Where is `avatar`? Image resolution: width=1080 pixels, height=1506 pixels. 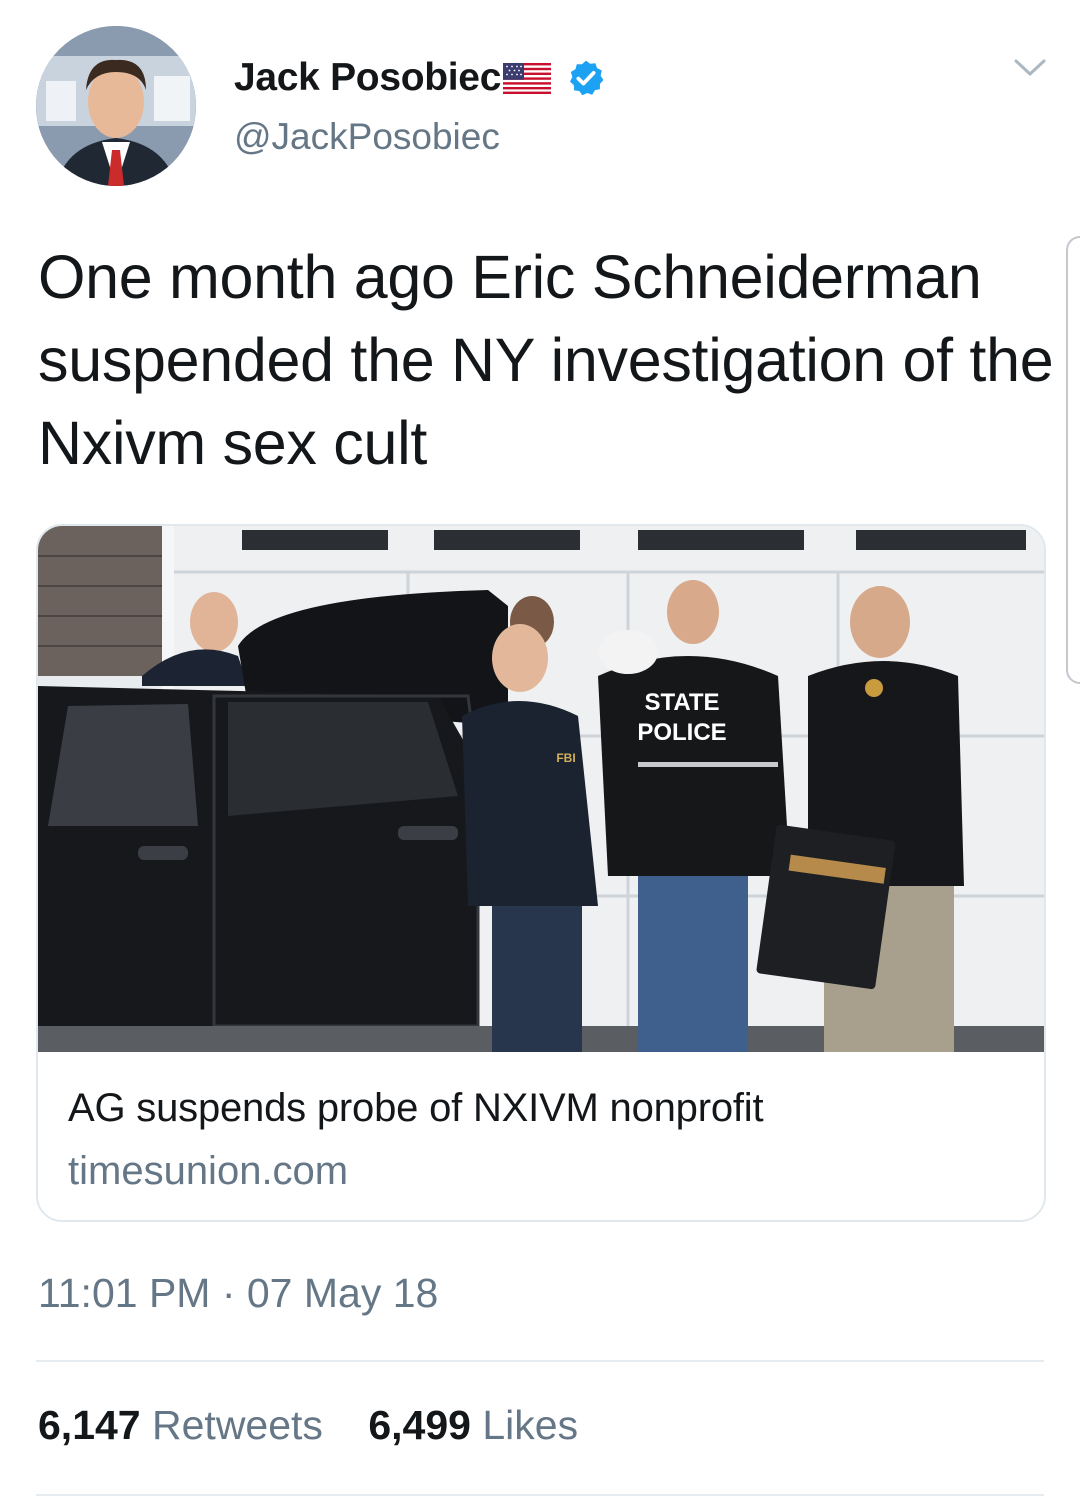
avatar is located at coordinates (116, 106).